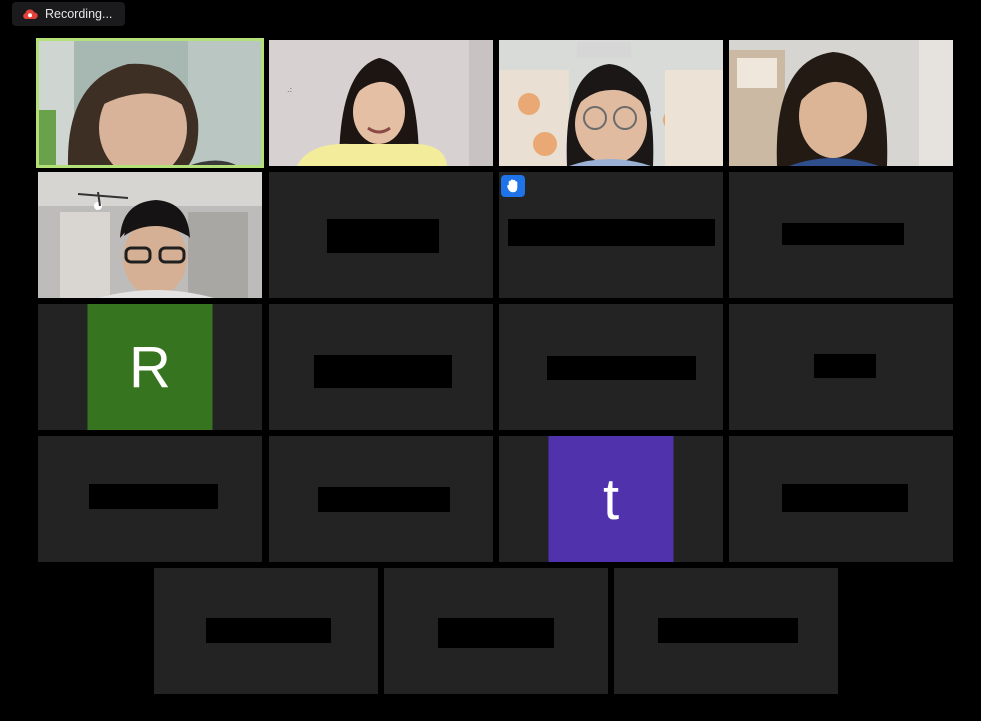 The width and height of the screenshot is (981, 721). I want to click on participant-tile: t, so click(611, 499).